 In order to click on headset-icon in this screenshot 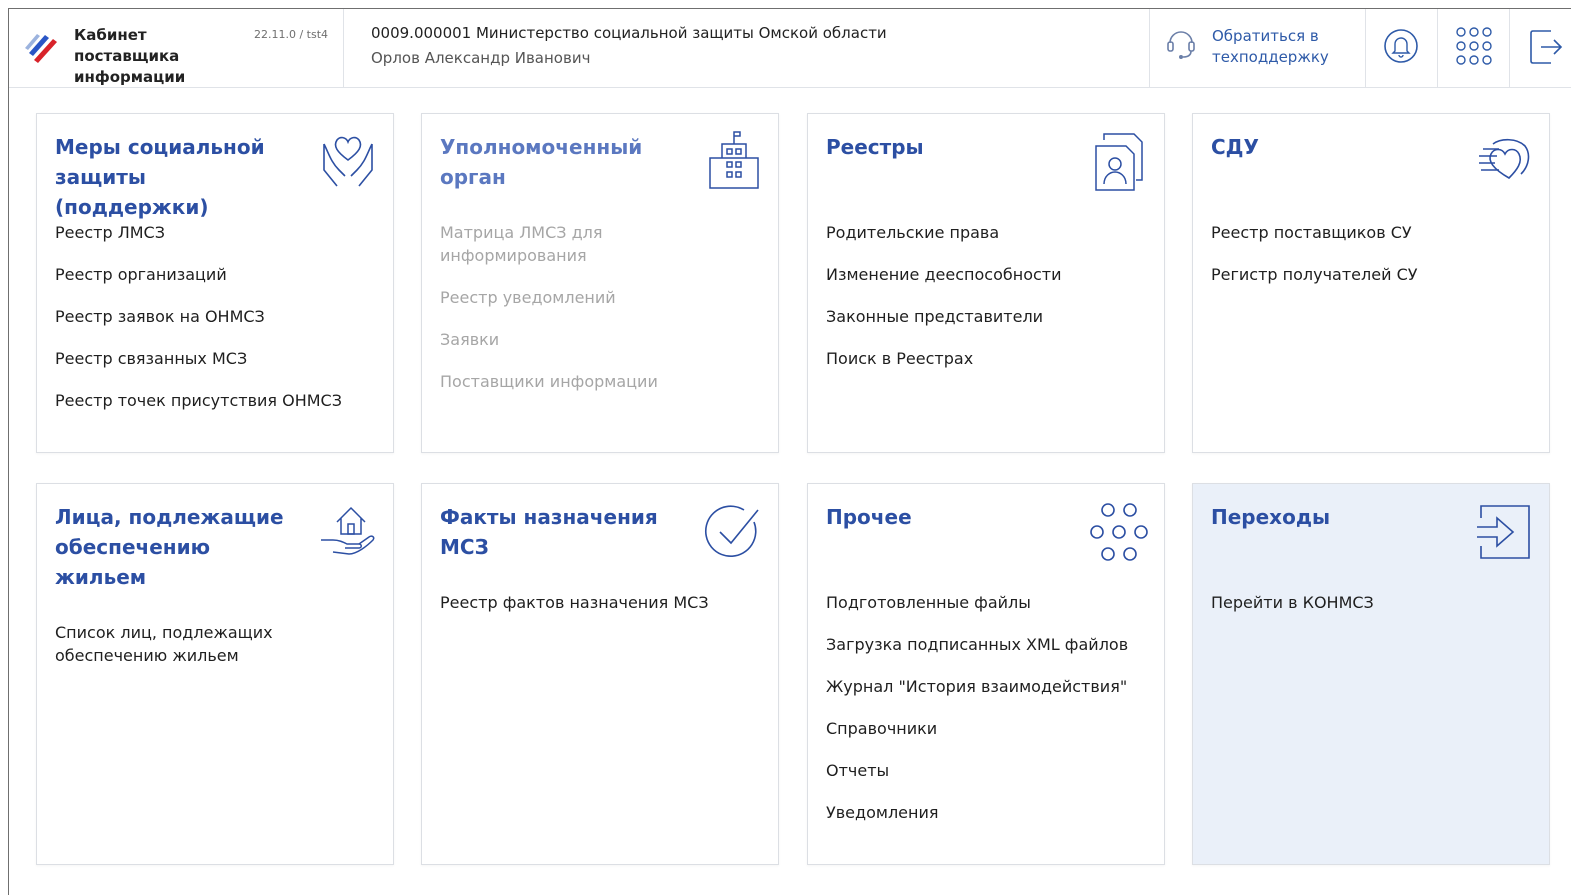, I will do `click(1181, 45)`.